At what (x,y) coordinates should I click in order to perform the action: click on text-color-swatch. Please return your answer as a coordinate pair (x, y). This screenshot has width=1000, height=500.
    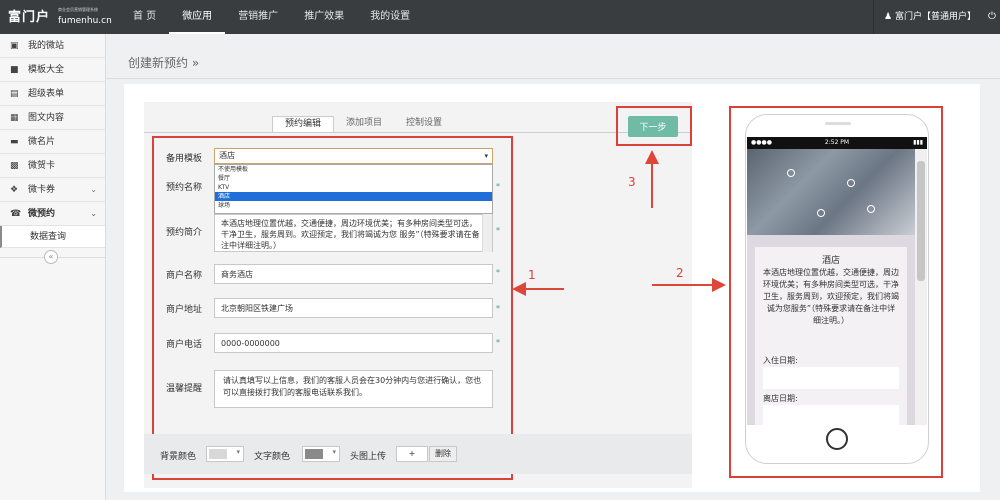
    Looking at the image, I should click on (314, 454).